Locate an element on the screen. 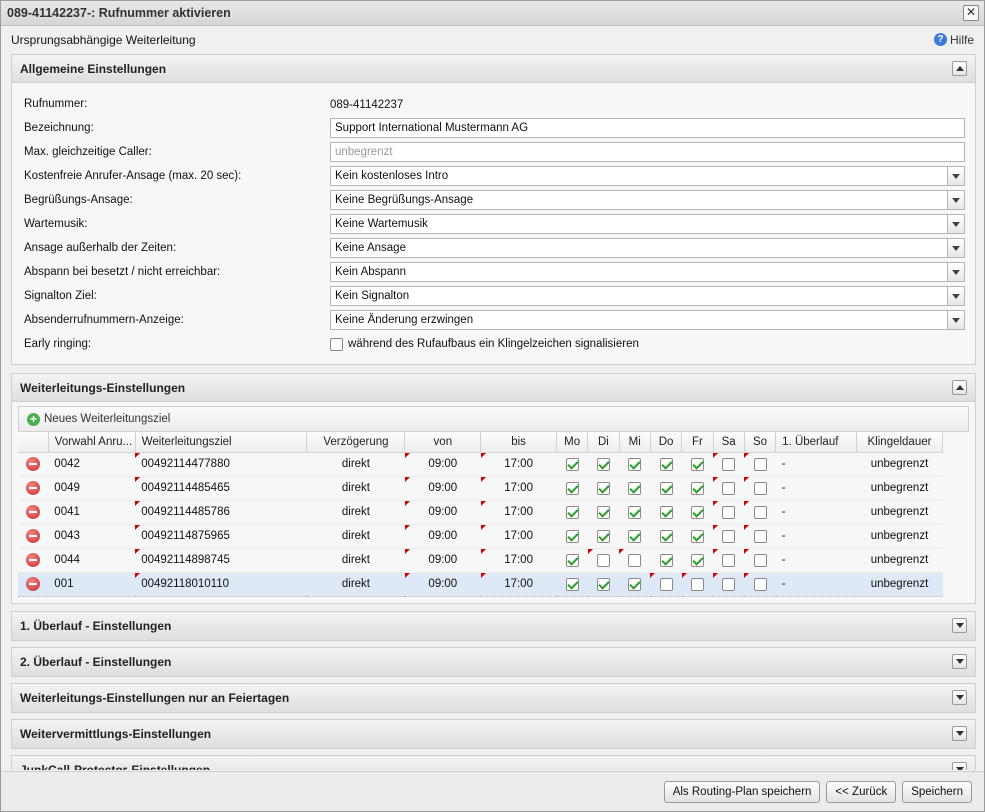 This screenshot has height=812, width=985. col-do: Do is located at coordinates (666, 442).